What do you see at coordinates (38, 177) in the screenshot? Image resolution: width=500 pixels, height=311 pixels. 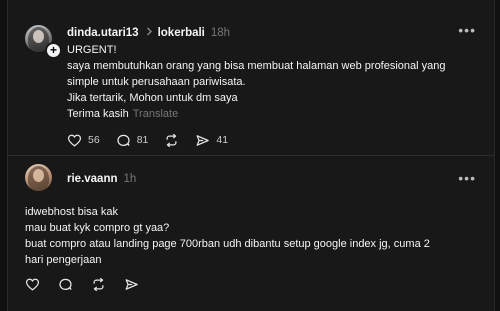 I see `avatar` at bounding box center [38, 177].